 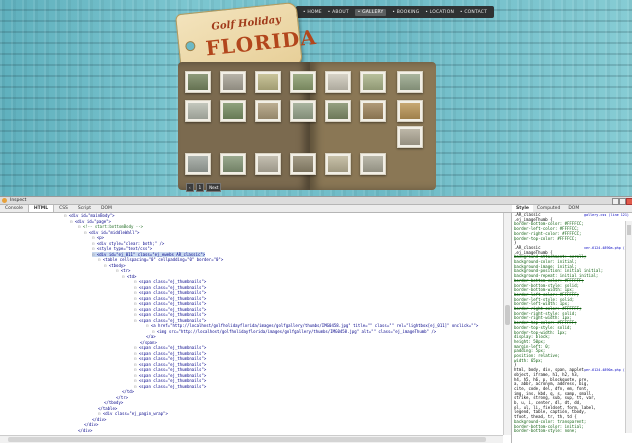 I want to click on nav-item-gallery: • GALLERY, so click(x=370, y=12).